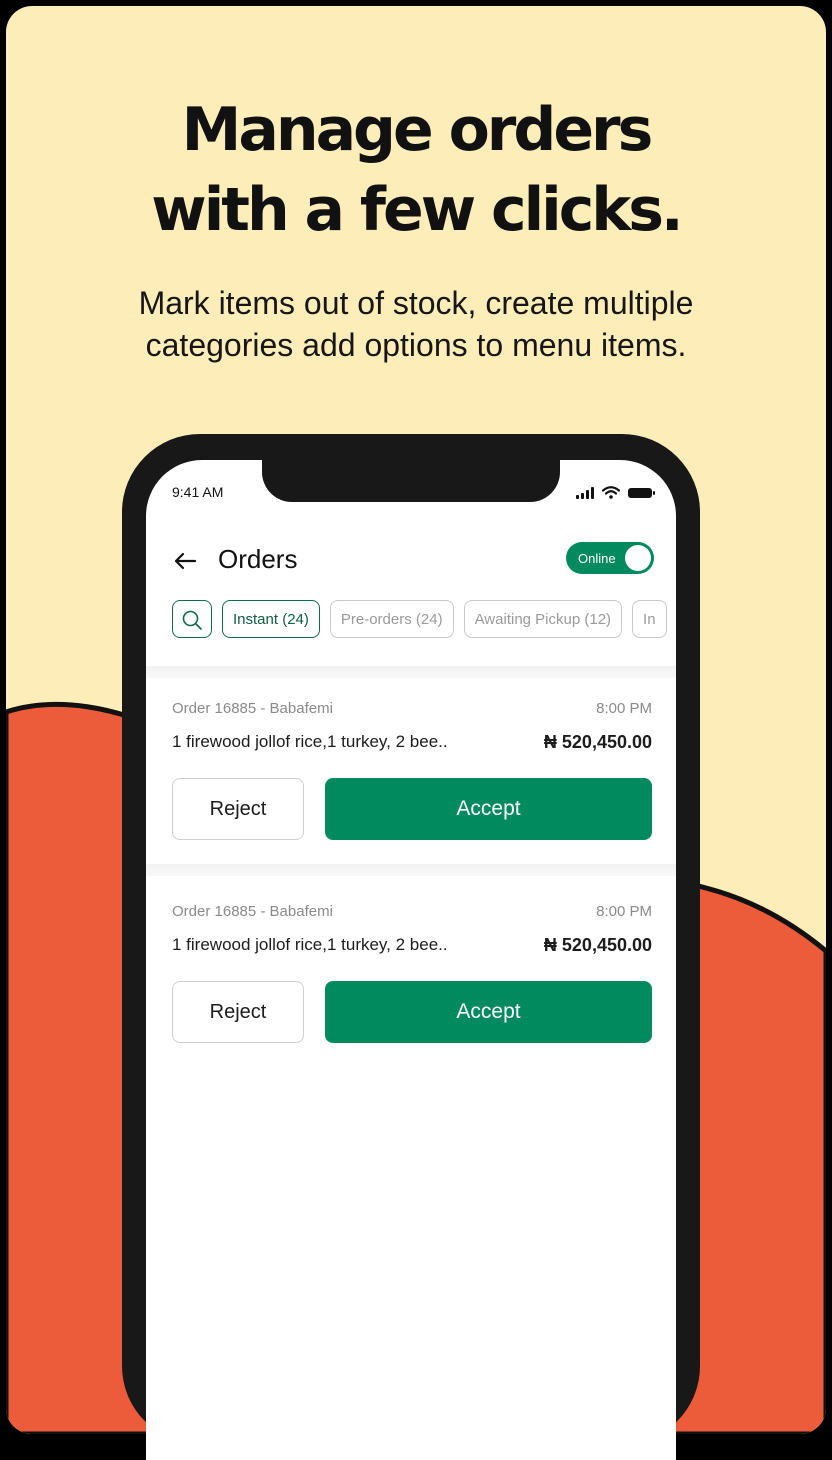 The height and width of the screenshot is (1460, 832). Describe the element at coordinates (641, 492) in the screenshot. I see `battery-icon` at that location.